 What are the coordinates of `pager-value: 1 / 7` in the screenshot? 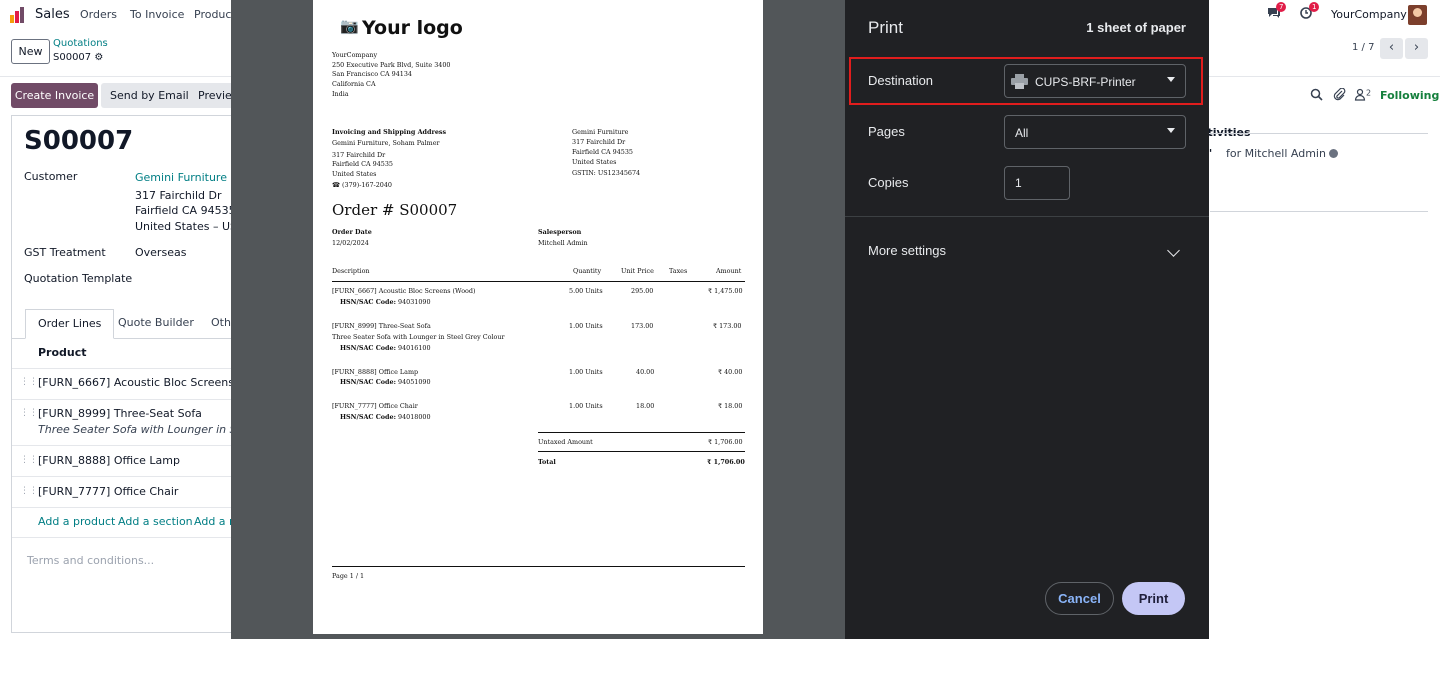 It's located at (1363, 47).